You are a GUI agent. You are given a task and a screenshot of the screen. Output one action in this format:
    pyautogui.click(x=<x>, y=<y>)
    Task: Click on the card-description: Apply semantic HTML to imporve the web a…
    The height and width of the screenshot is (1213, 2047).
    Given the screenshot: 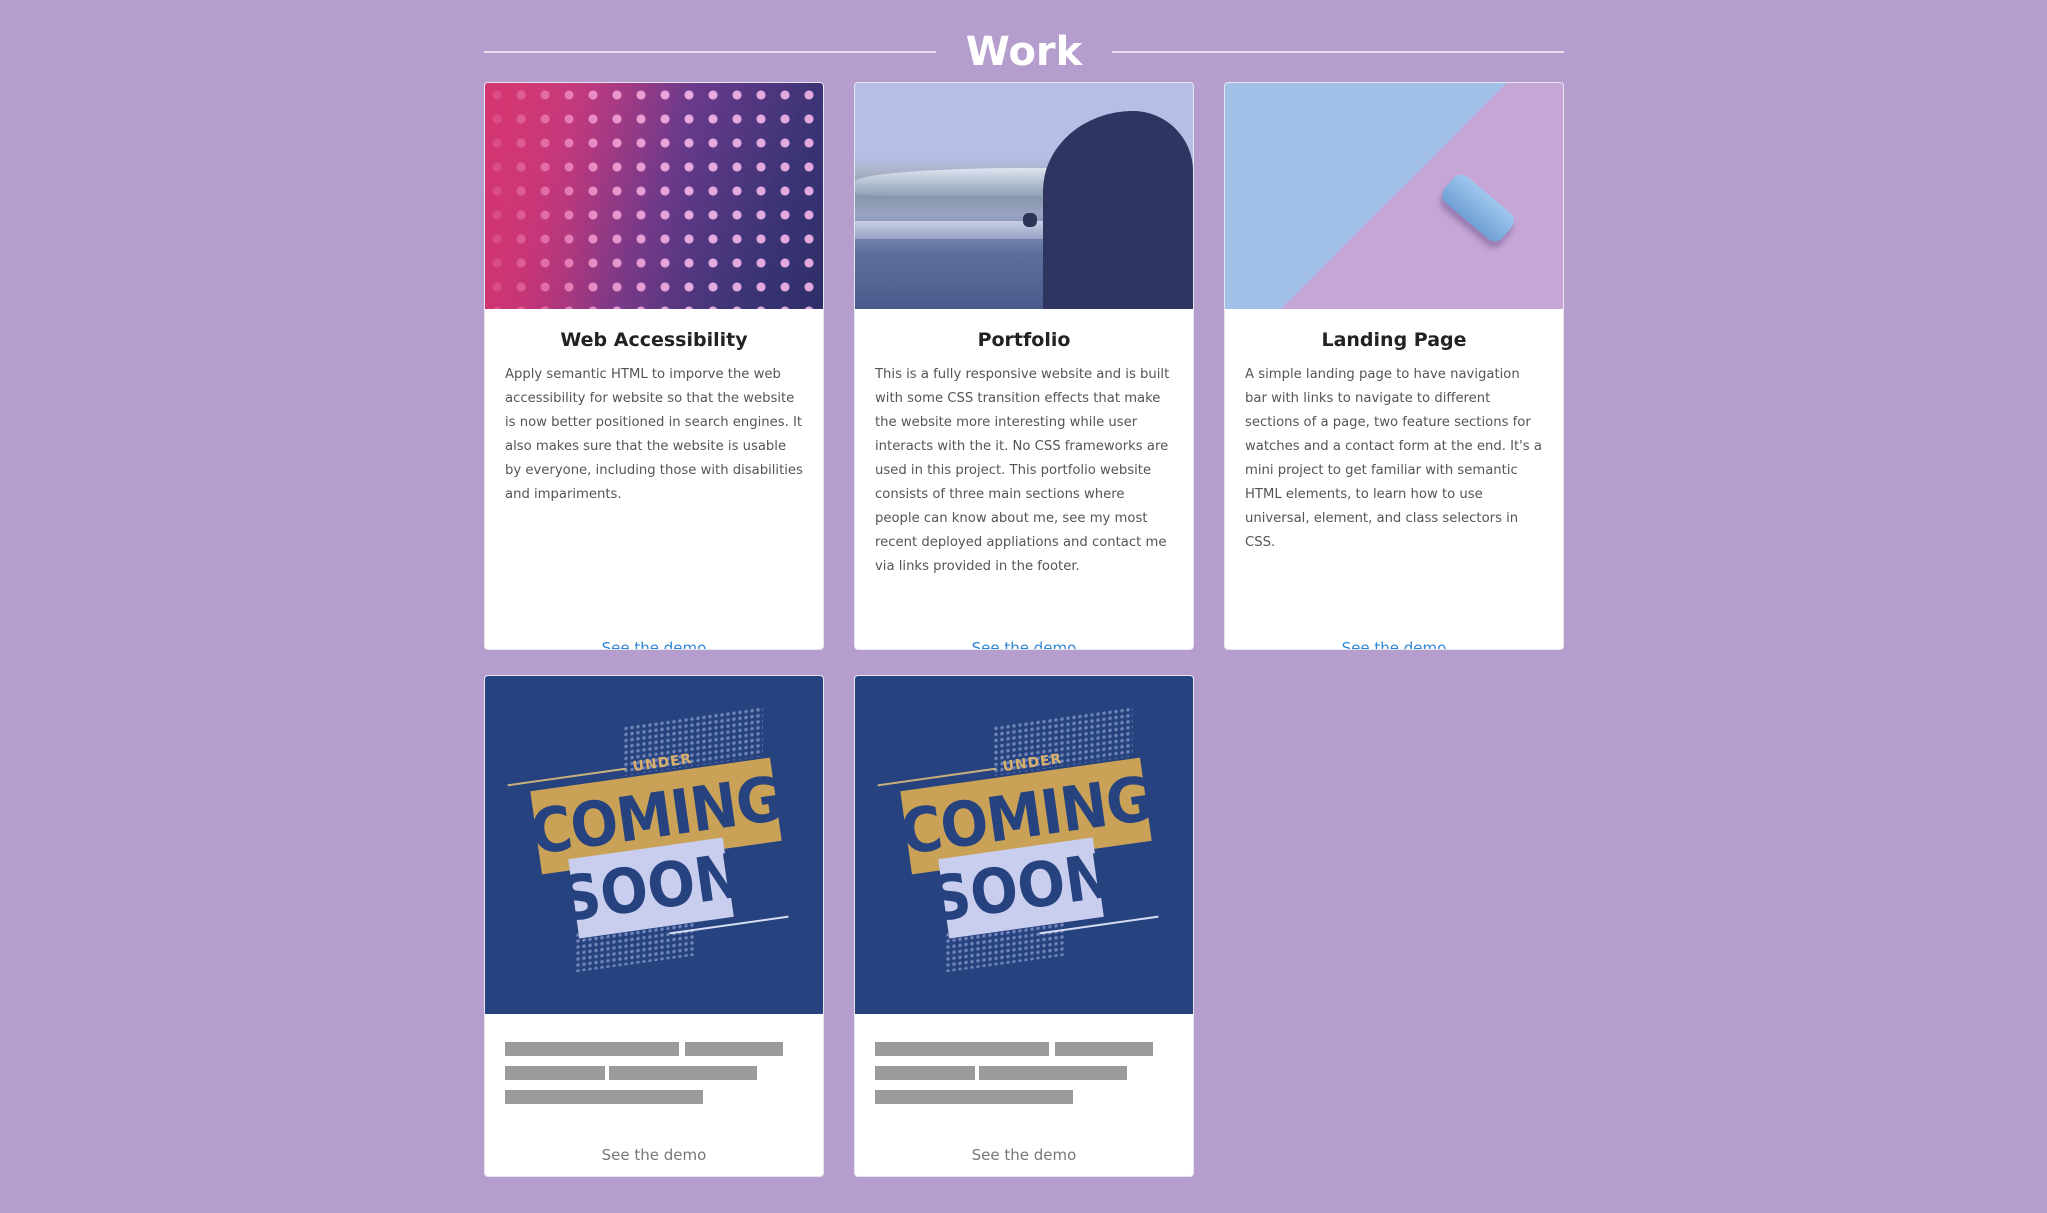 What is the action you would take?
    pyautogui.click(x=654, y=434)
    